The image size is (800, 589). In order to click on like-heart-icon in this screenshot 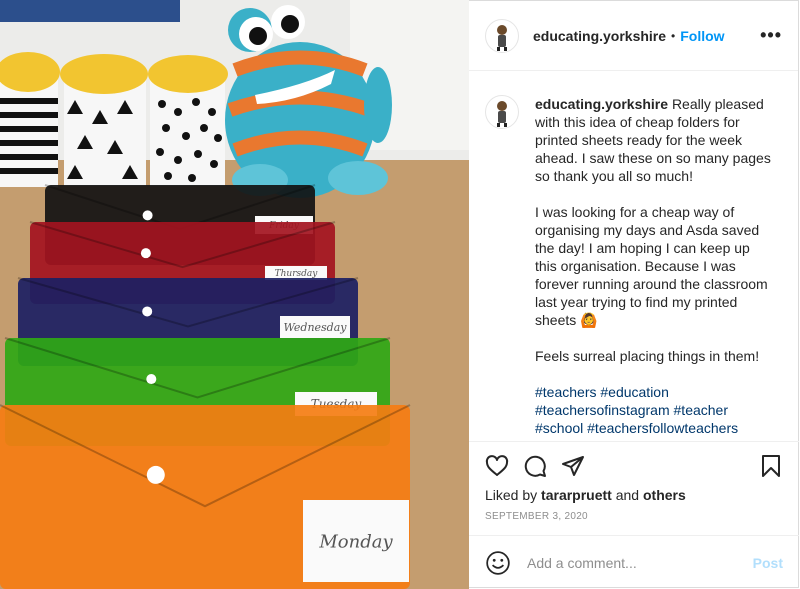, I will do `click(497, 466)`.